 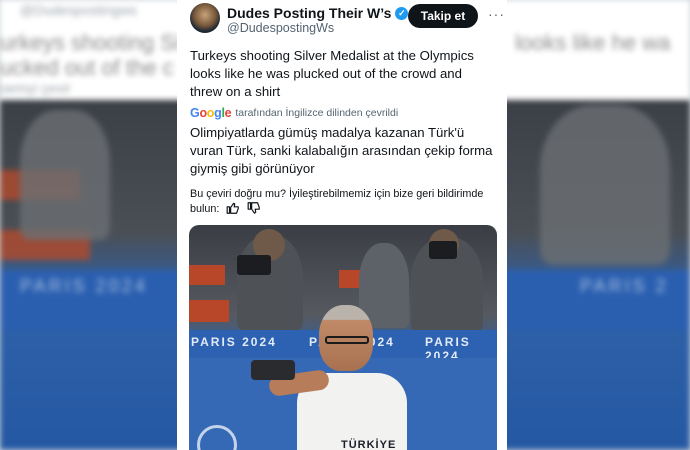 What do you see at coordinates (402, 13) in the screenshot?
I see `verified-badge-icon: ✓` at bounding box center [402, 13].